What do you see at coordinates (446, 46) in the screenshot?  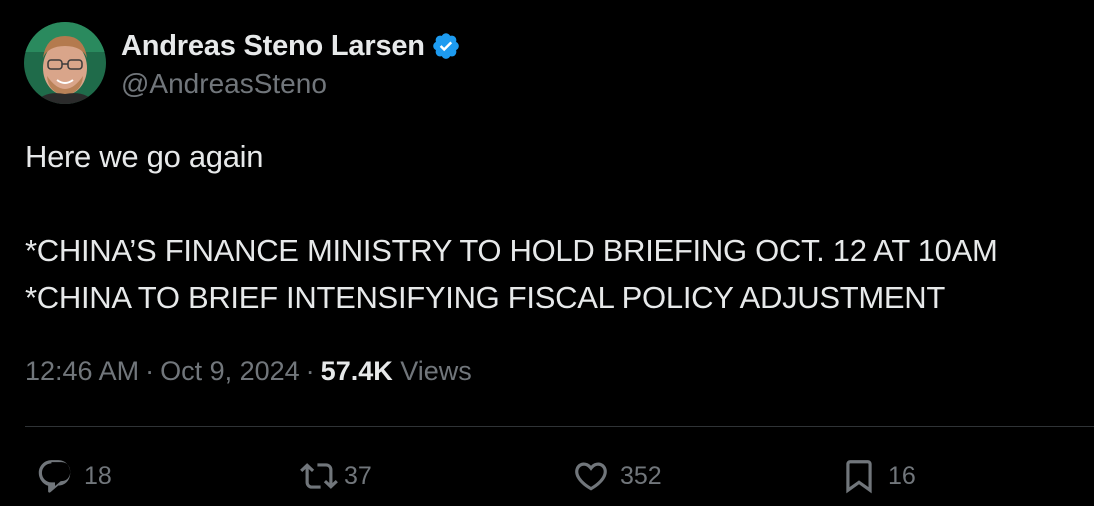 I see `verified-badge-icon` at bounding box center [446, 46].